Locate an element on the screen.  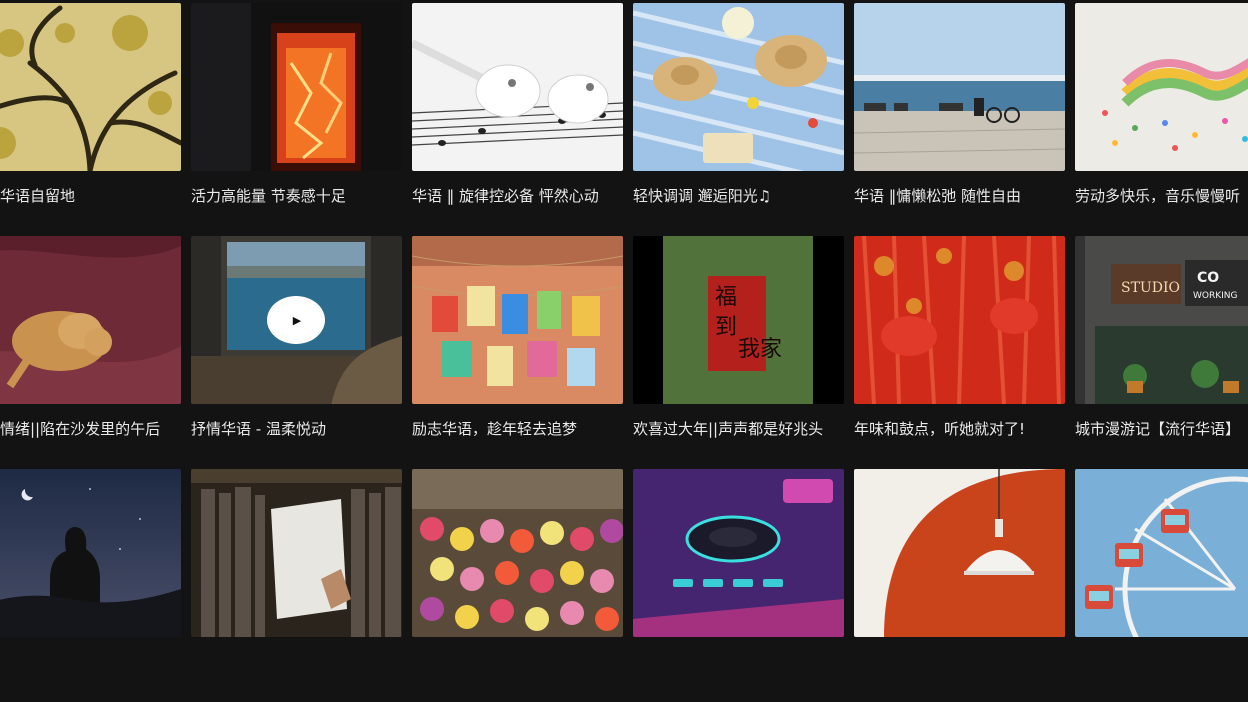
playlist-card: 秋大华语自留地 is located at coordinates (90, 104).